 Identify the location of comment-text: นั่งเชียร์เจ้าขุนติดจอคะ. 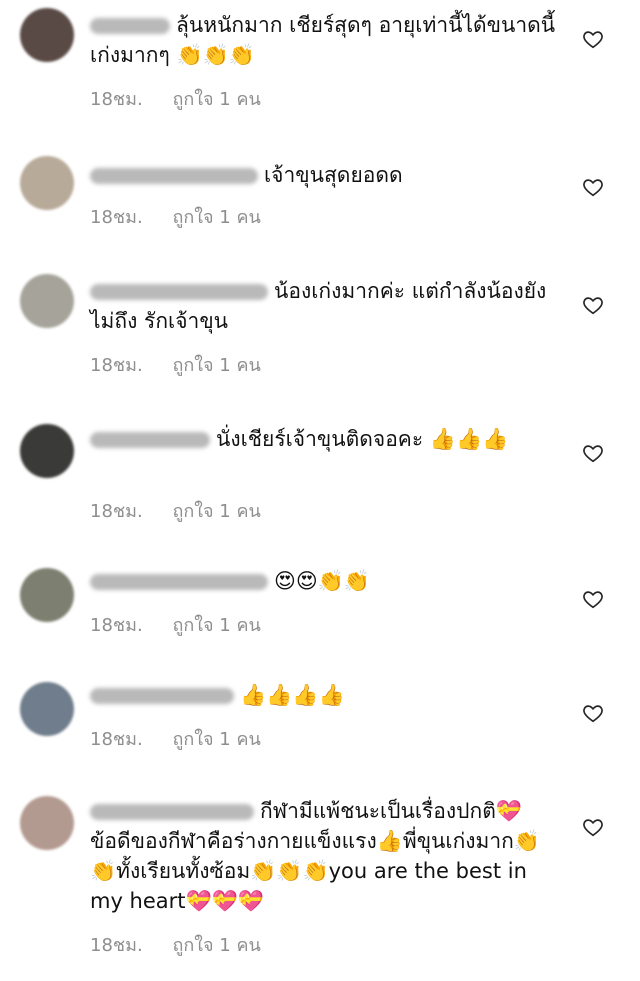
(320, 439).